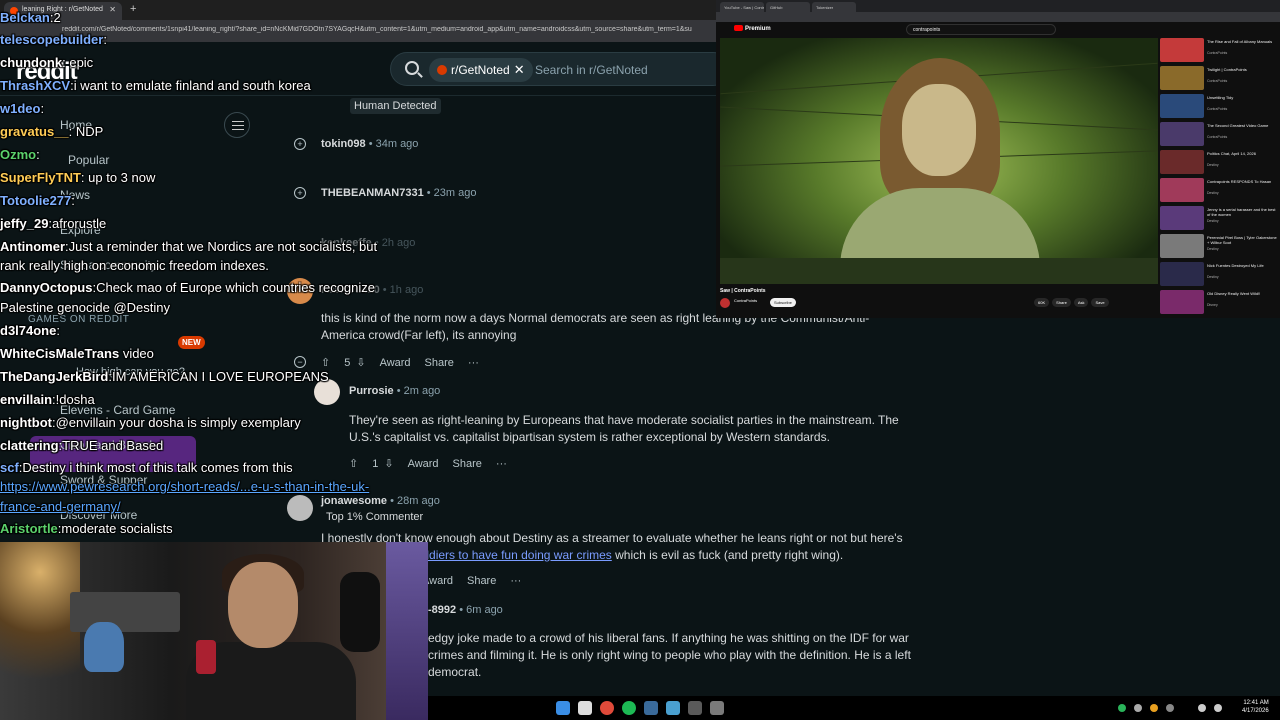 This screenshot has height=720, width=1280. I want to click on chat-username: w1deo, so click(20, 108).